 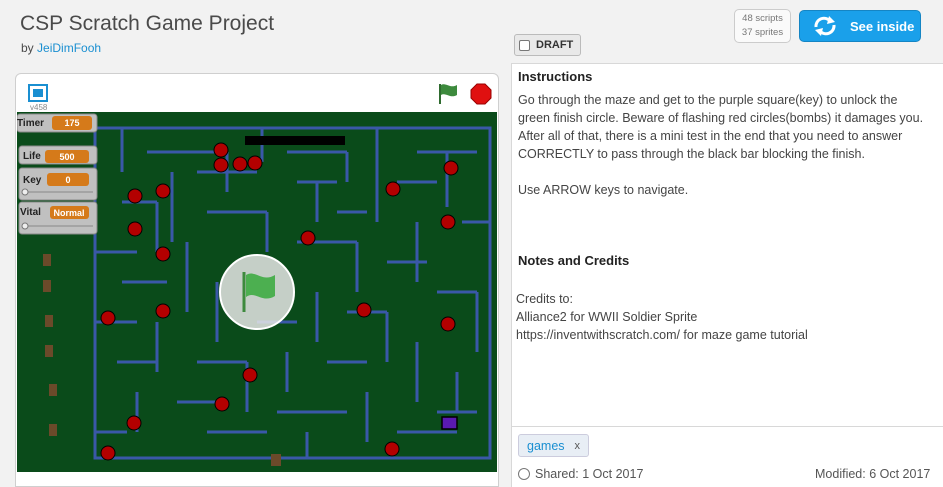 I want to click on monitor-vital-label: Vital, so click(x=30, y=212).